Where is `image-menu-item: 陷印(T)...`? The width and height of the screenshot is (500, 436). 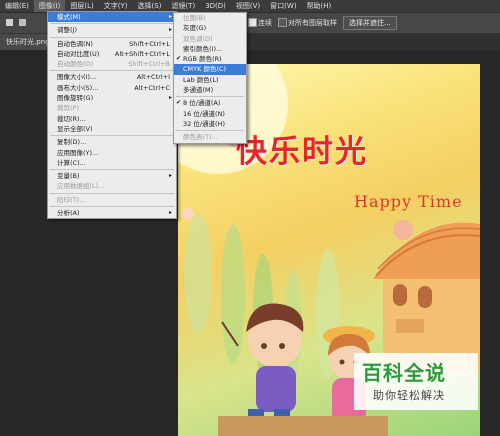
image-menu-item: 陷印(T)... is located at coordinates (112, 200).